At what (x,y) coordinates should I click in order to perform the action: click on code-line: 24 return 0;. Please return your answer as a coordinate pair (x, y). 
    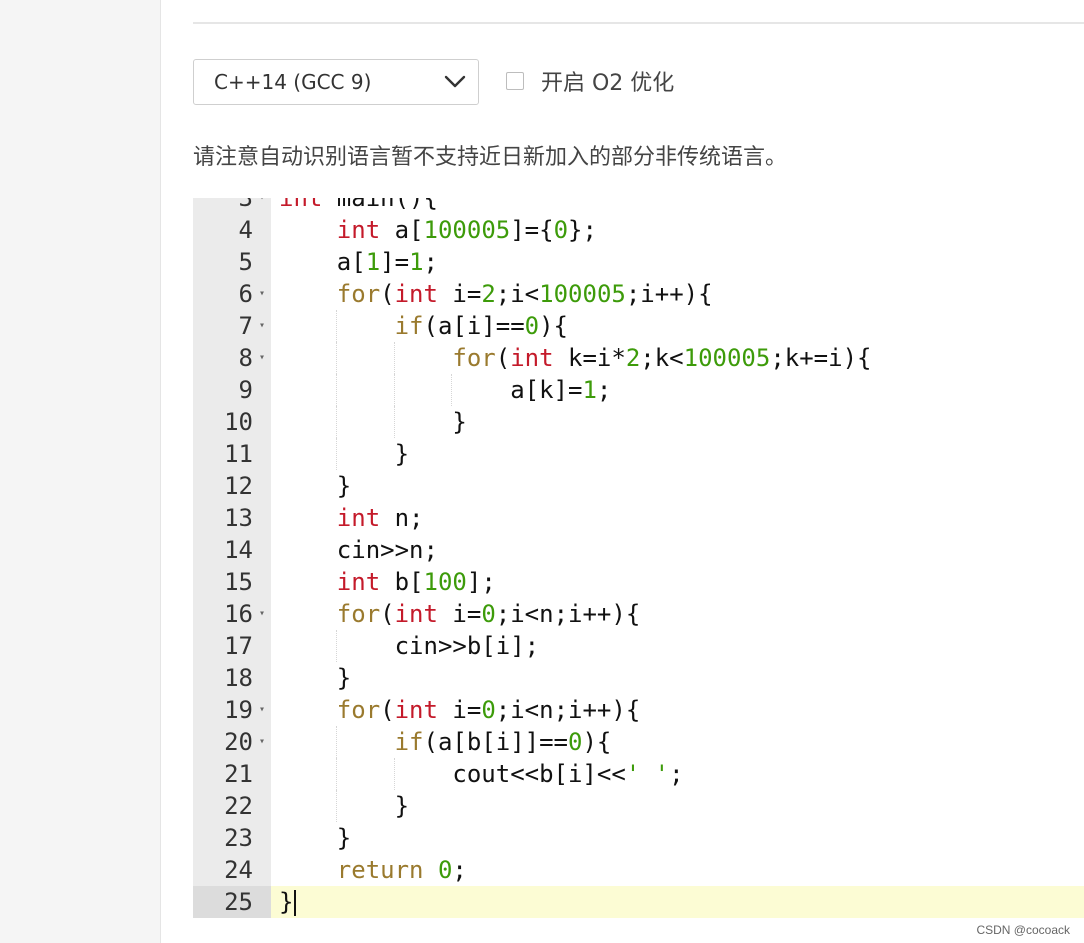
    Looking at the image, I should click on (638, 870).